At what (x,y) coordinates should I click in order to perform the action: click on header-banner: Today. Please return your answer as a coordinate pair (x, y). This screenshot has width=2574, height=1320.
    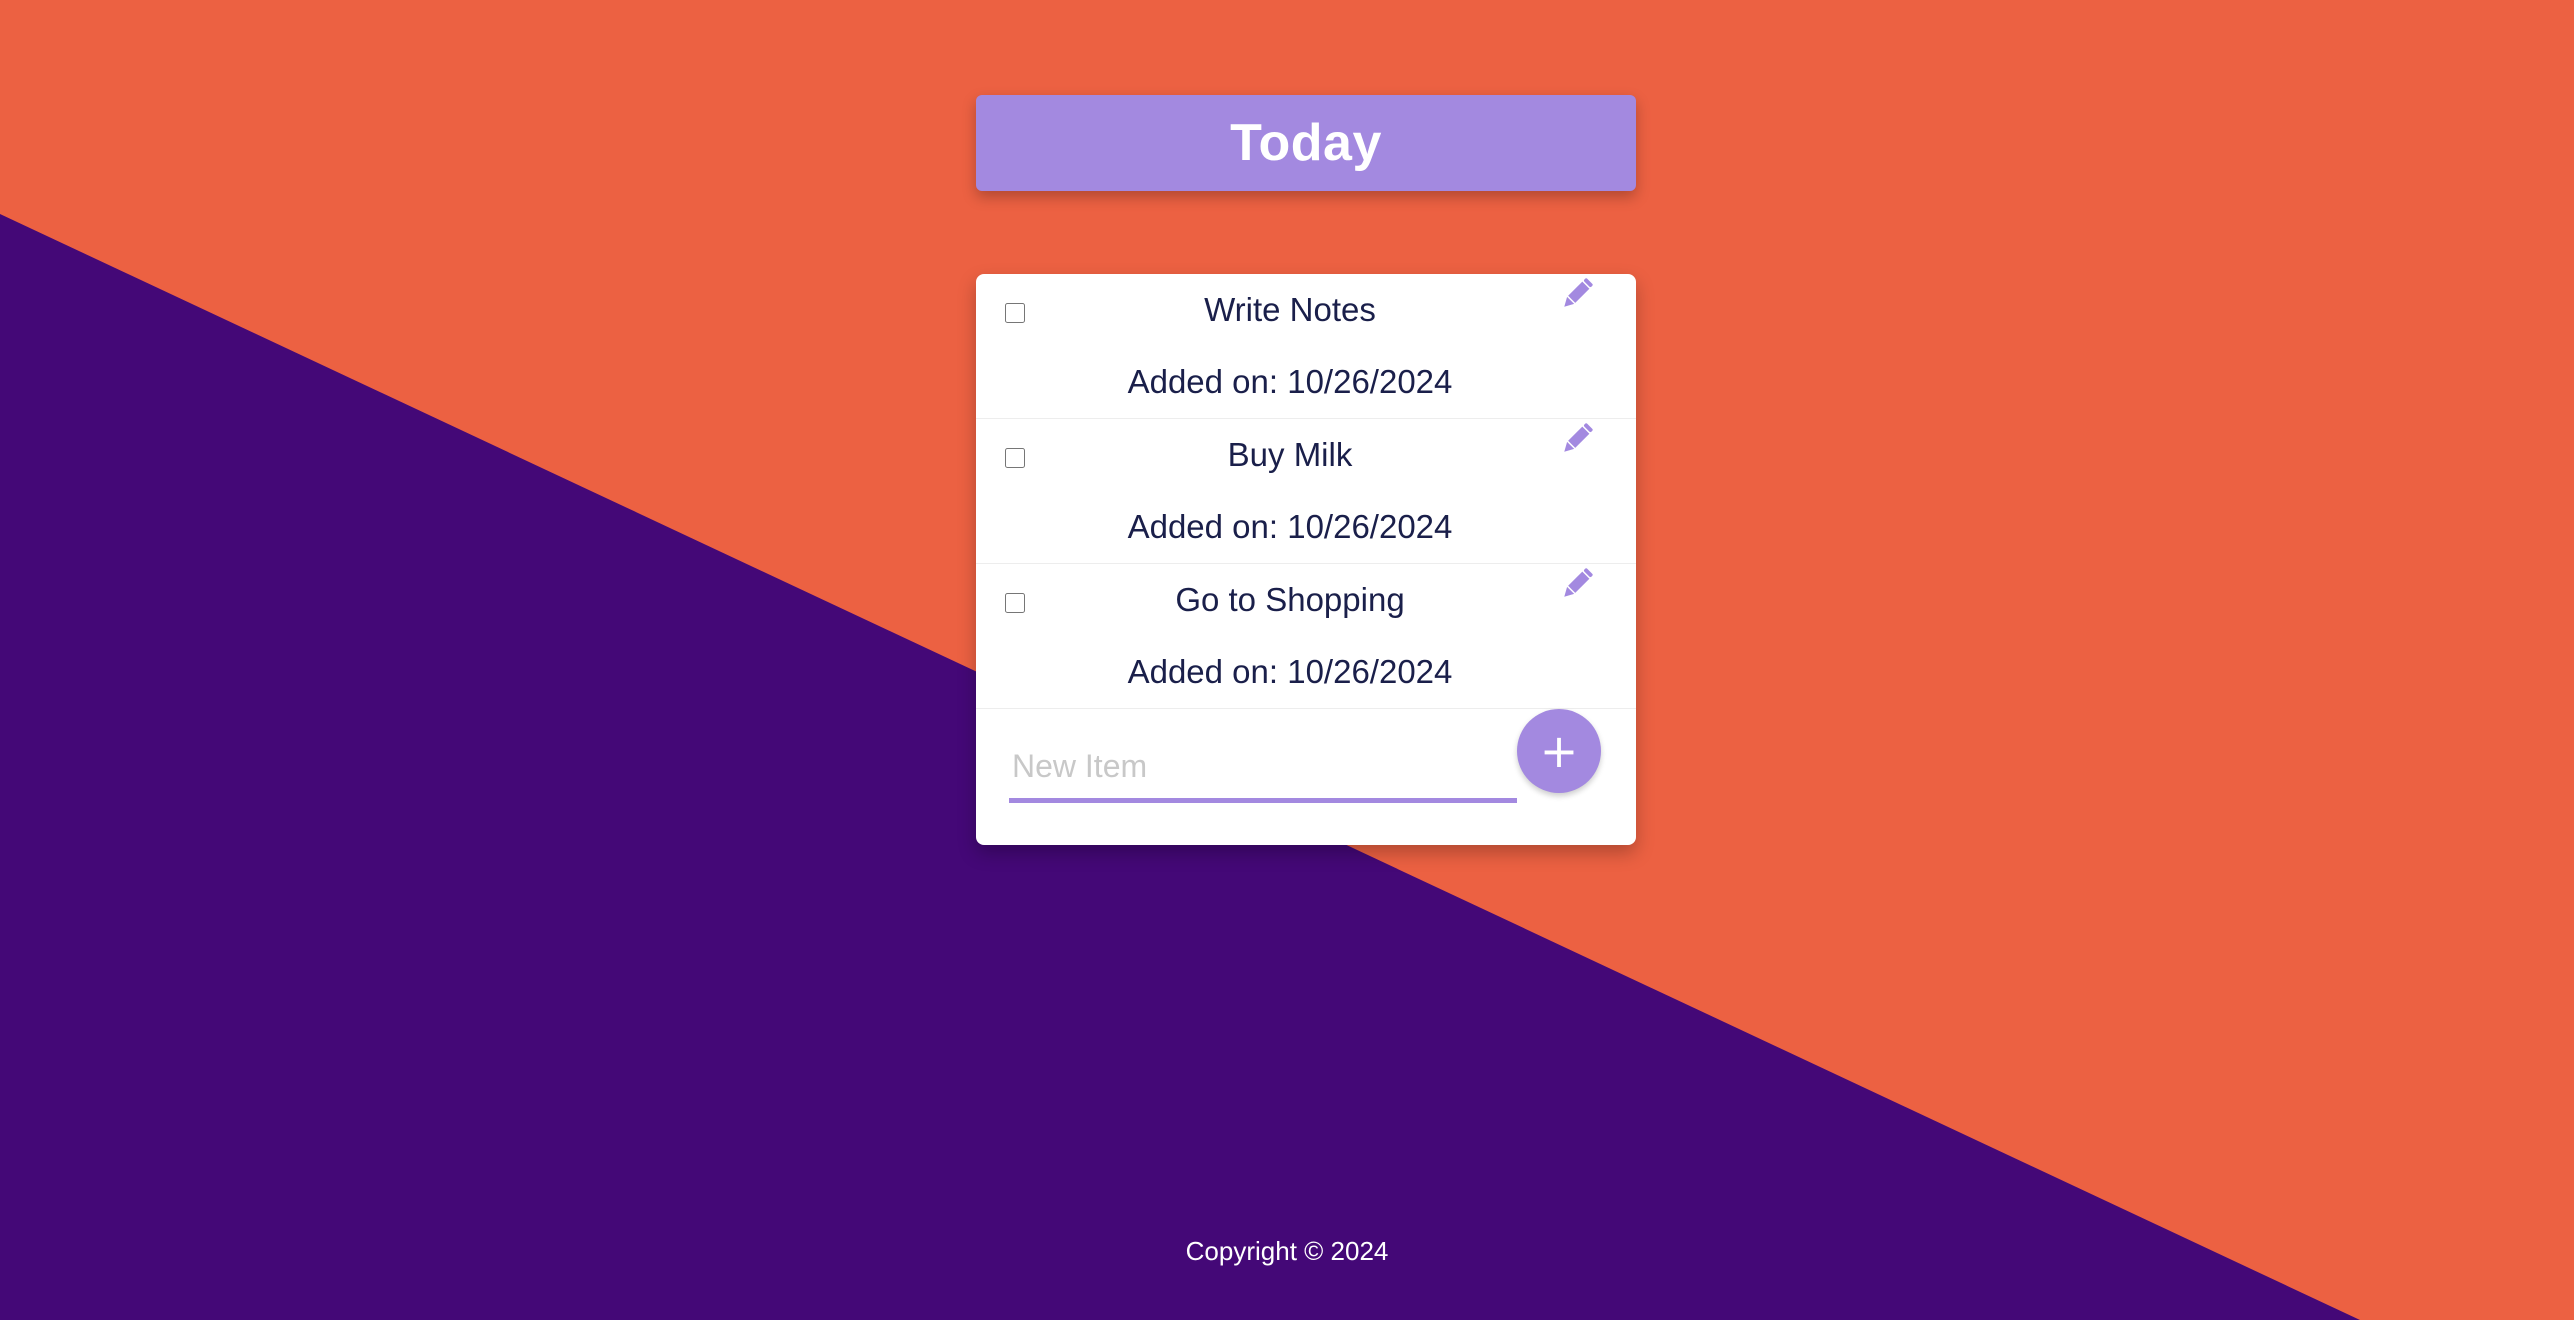
    Looking at the image, I should click on (1306, 143).